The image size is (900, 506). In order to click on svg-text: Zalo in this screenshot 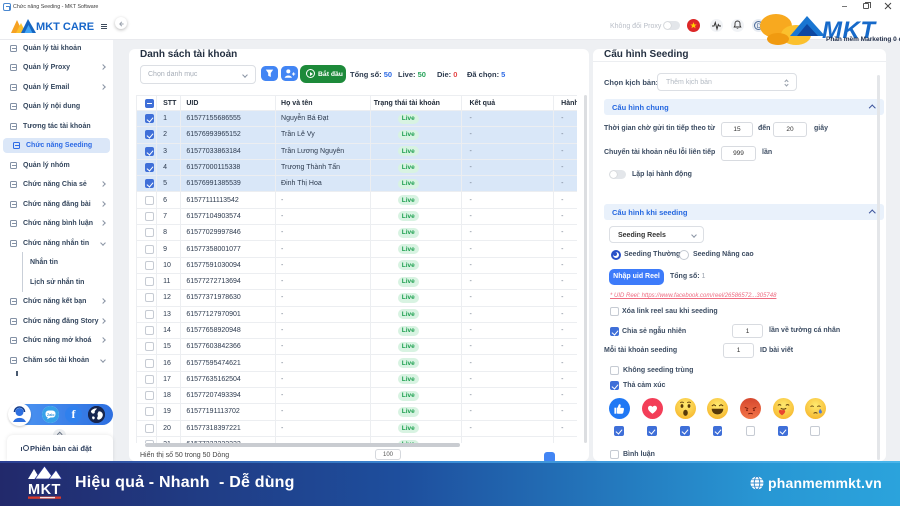, I will do `click(51, 415)`.